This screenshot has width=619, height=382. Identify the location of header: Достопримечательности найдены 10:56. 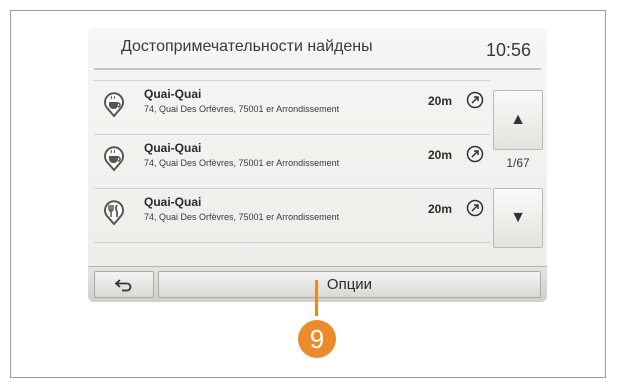
(317, 50).